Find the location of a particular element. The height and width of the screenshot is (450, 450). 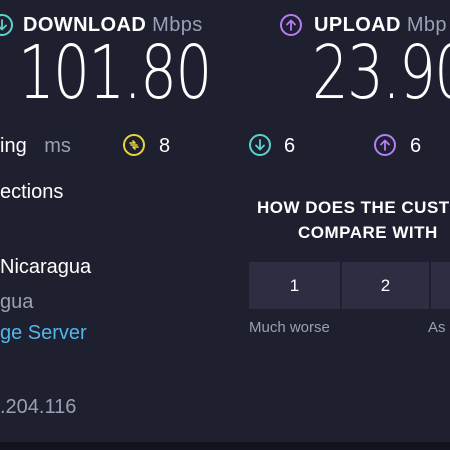

rating-low-label: Much worse is located at coordinates (289, 327).